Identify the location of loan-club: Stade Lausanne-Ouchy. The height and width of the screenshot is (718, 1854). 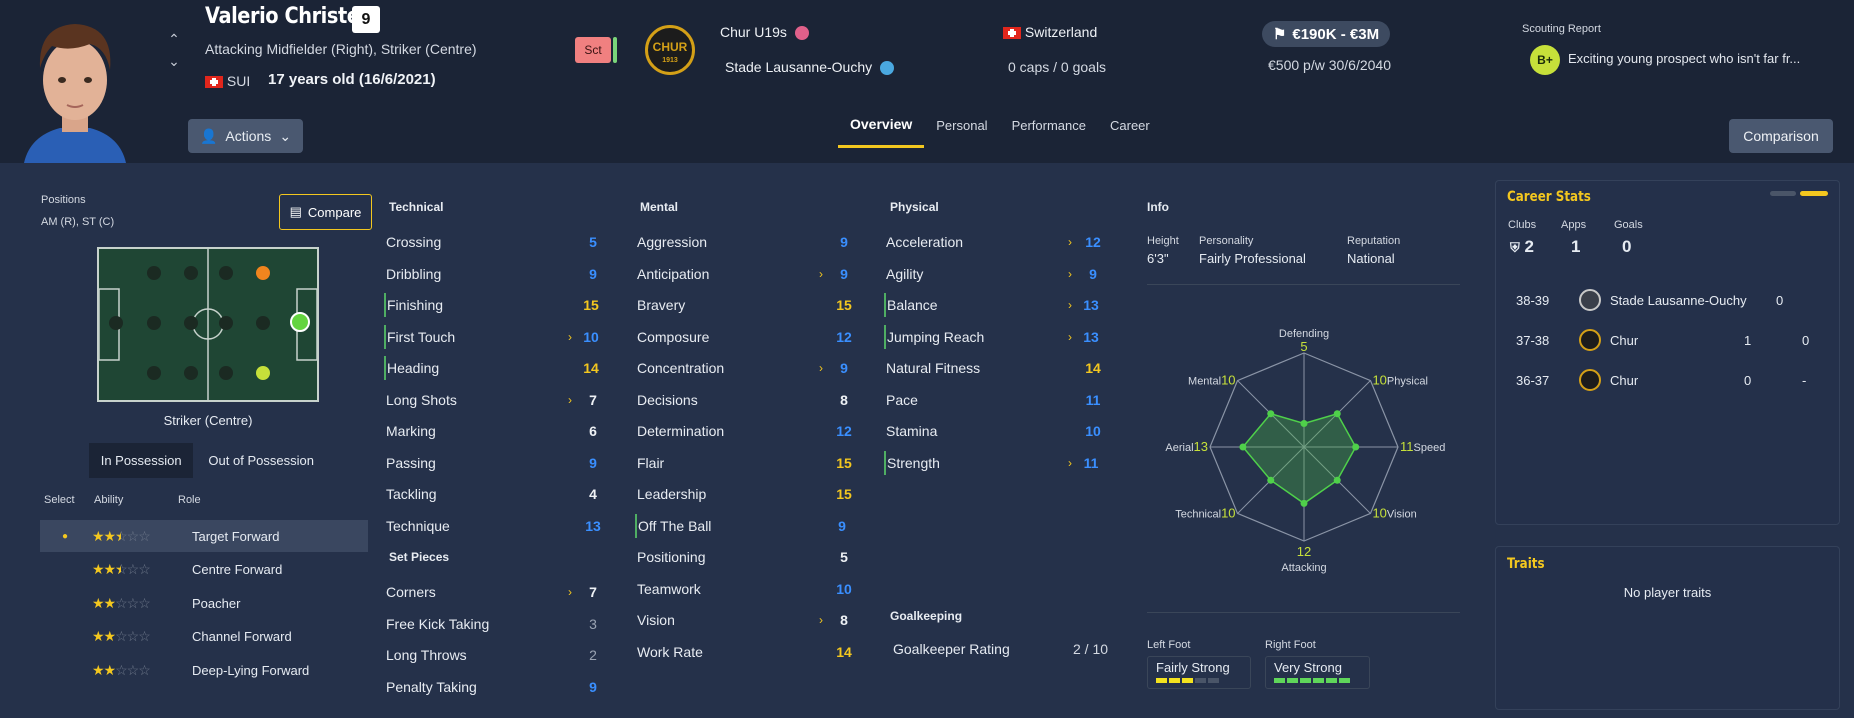
(809, 67).